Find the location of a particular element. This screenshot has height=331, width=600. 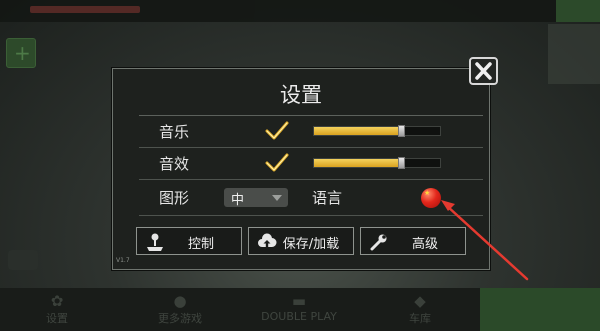

annotation-arrow is located at coordinates (485, 240).